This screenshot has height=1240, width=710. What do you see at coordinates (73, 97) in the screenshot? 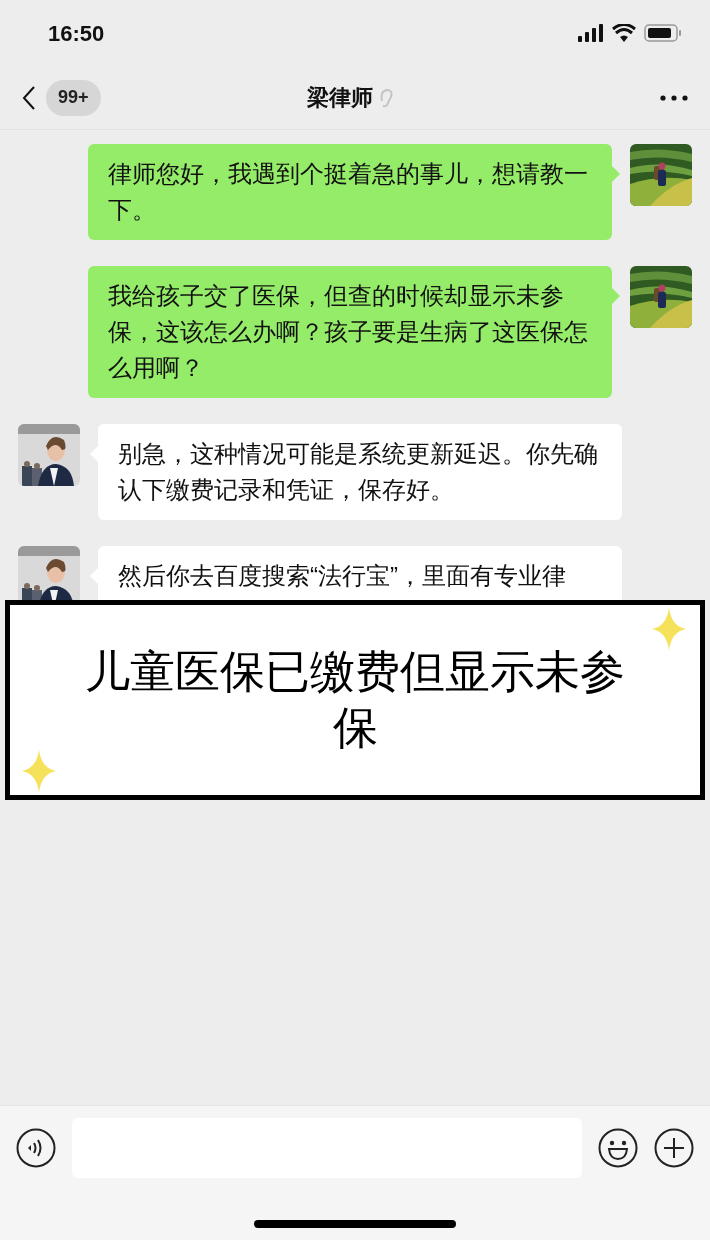
I see `unread-badge: 99+` at bounding box center [73, 97].